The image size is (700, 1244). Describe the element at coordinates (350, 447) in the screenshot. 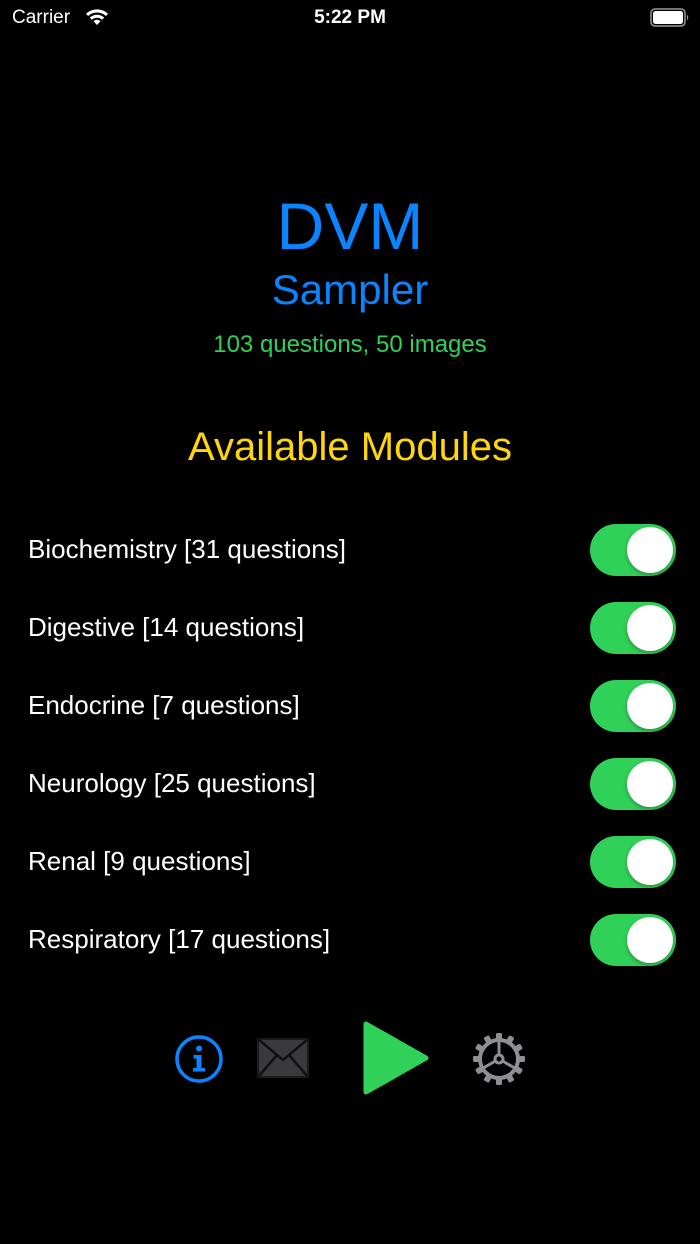

I see `modules-heading: Available Modules` at that location.